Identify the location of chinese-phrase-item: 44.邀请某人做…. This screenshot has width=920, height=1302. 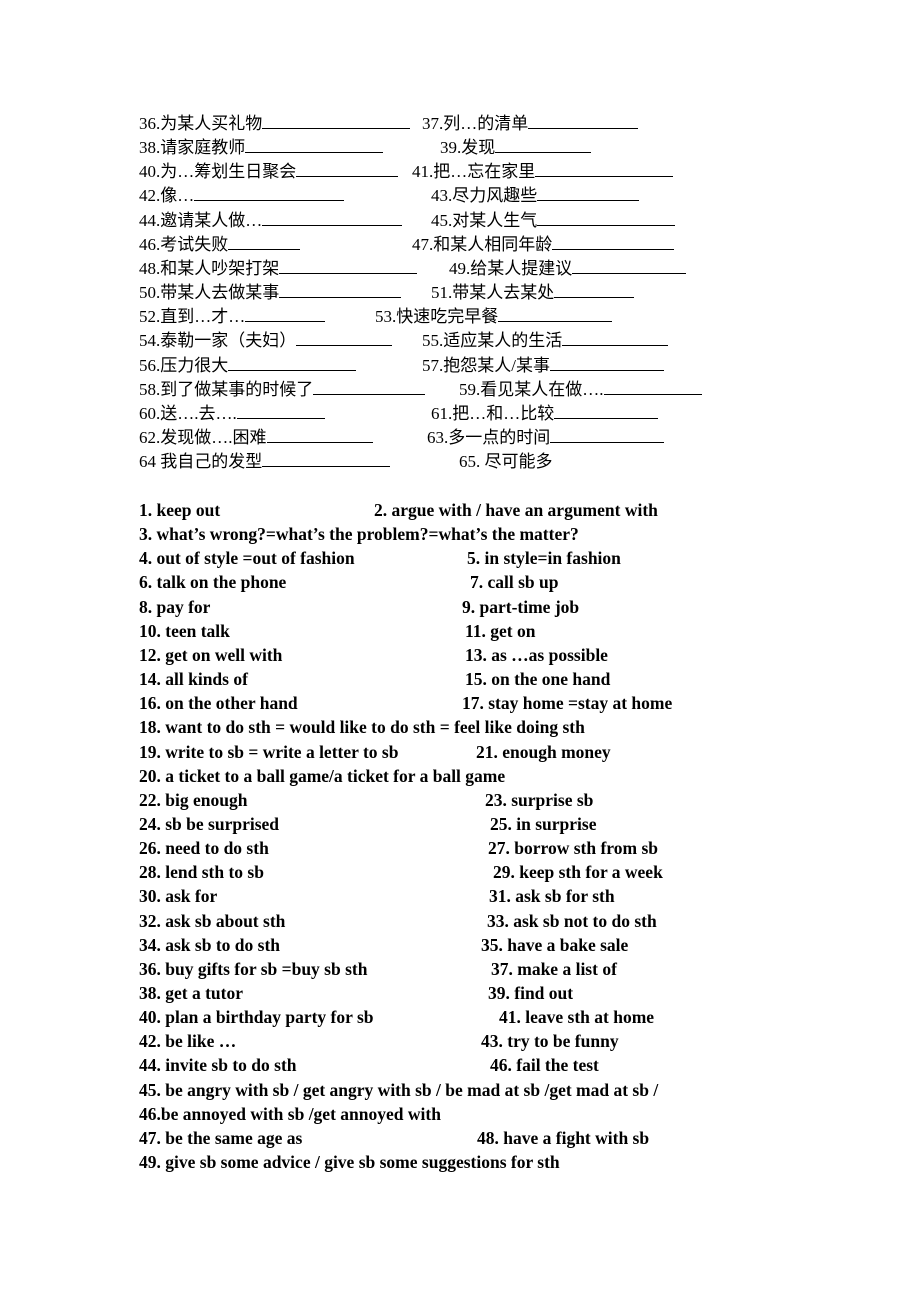
(271, 221).